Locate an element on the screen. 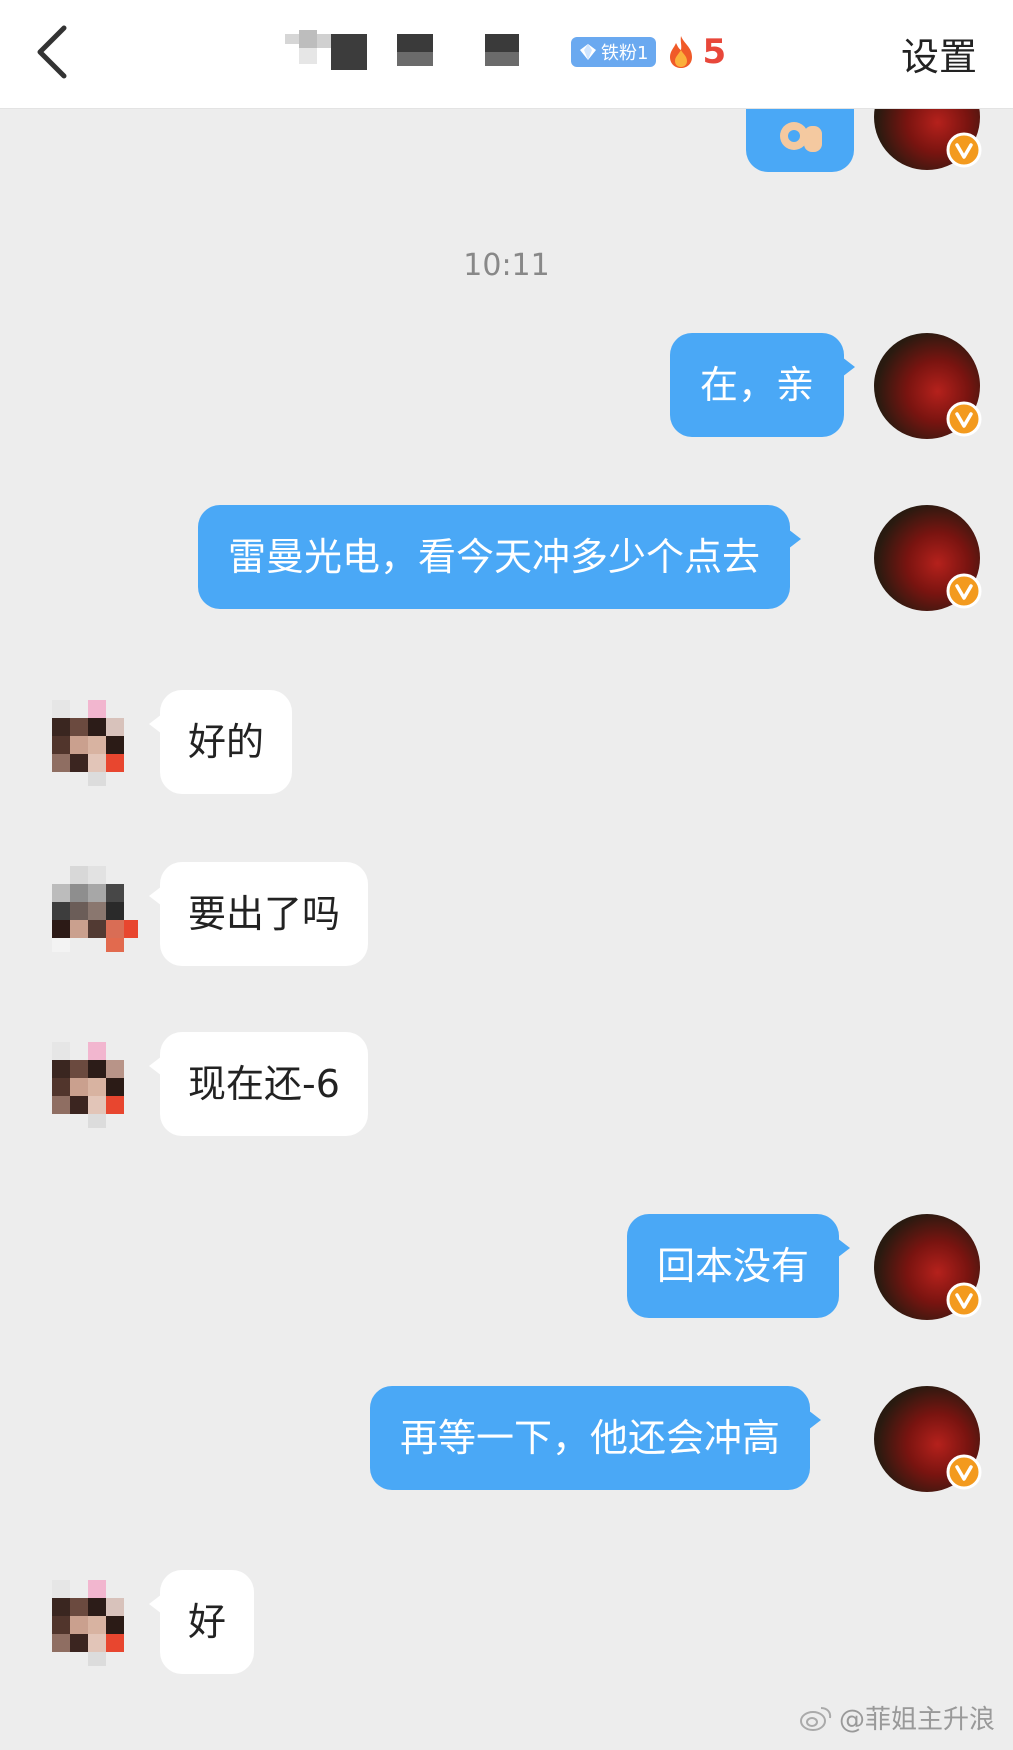  chat-header: 铁粉1 5 设置 is located at coordinates (506, 54).